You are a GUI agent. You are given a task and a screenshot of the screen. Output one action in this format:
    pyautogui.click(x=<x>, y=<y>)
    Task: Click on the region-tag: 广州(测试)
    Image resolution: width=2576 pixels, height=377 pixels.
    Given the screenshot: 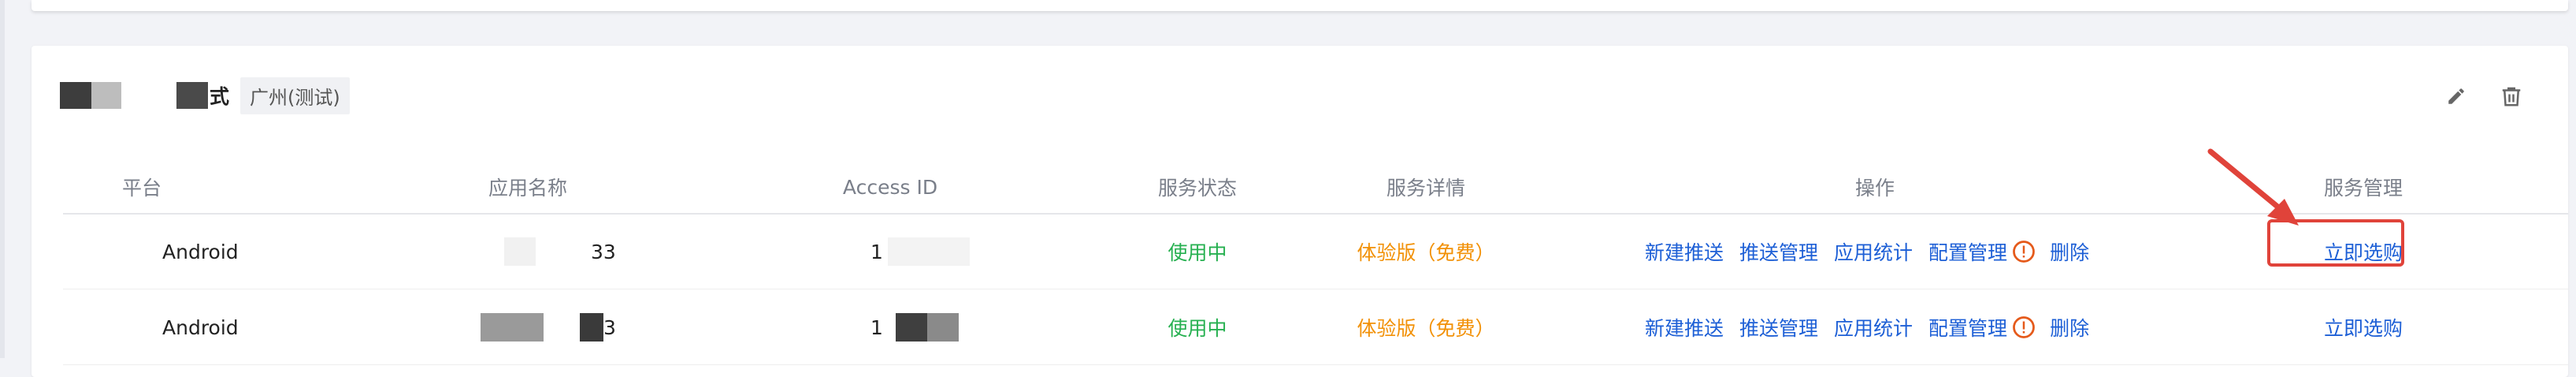 What is the action you would take?
    pyautogui.click(x=295, y=96)
    